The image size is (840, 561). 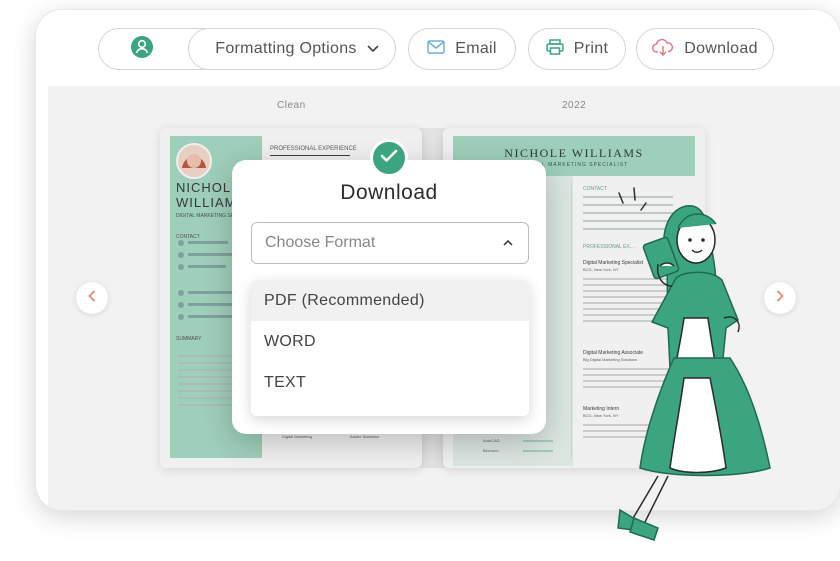 I want to click on mail-icon, so click(x=436, y=49).